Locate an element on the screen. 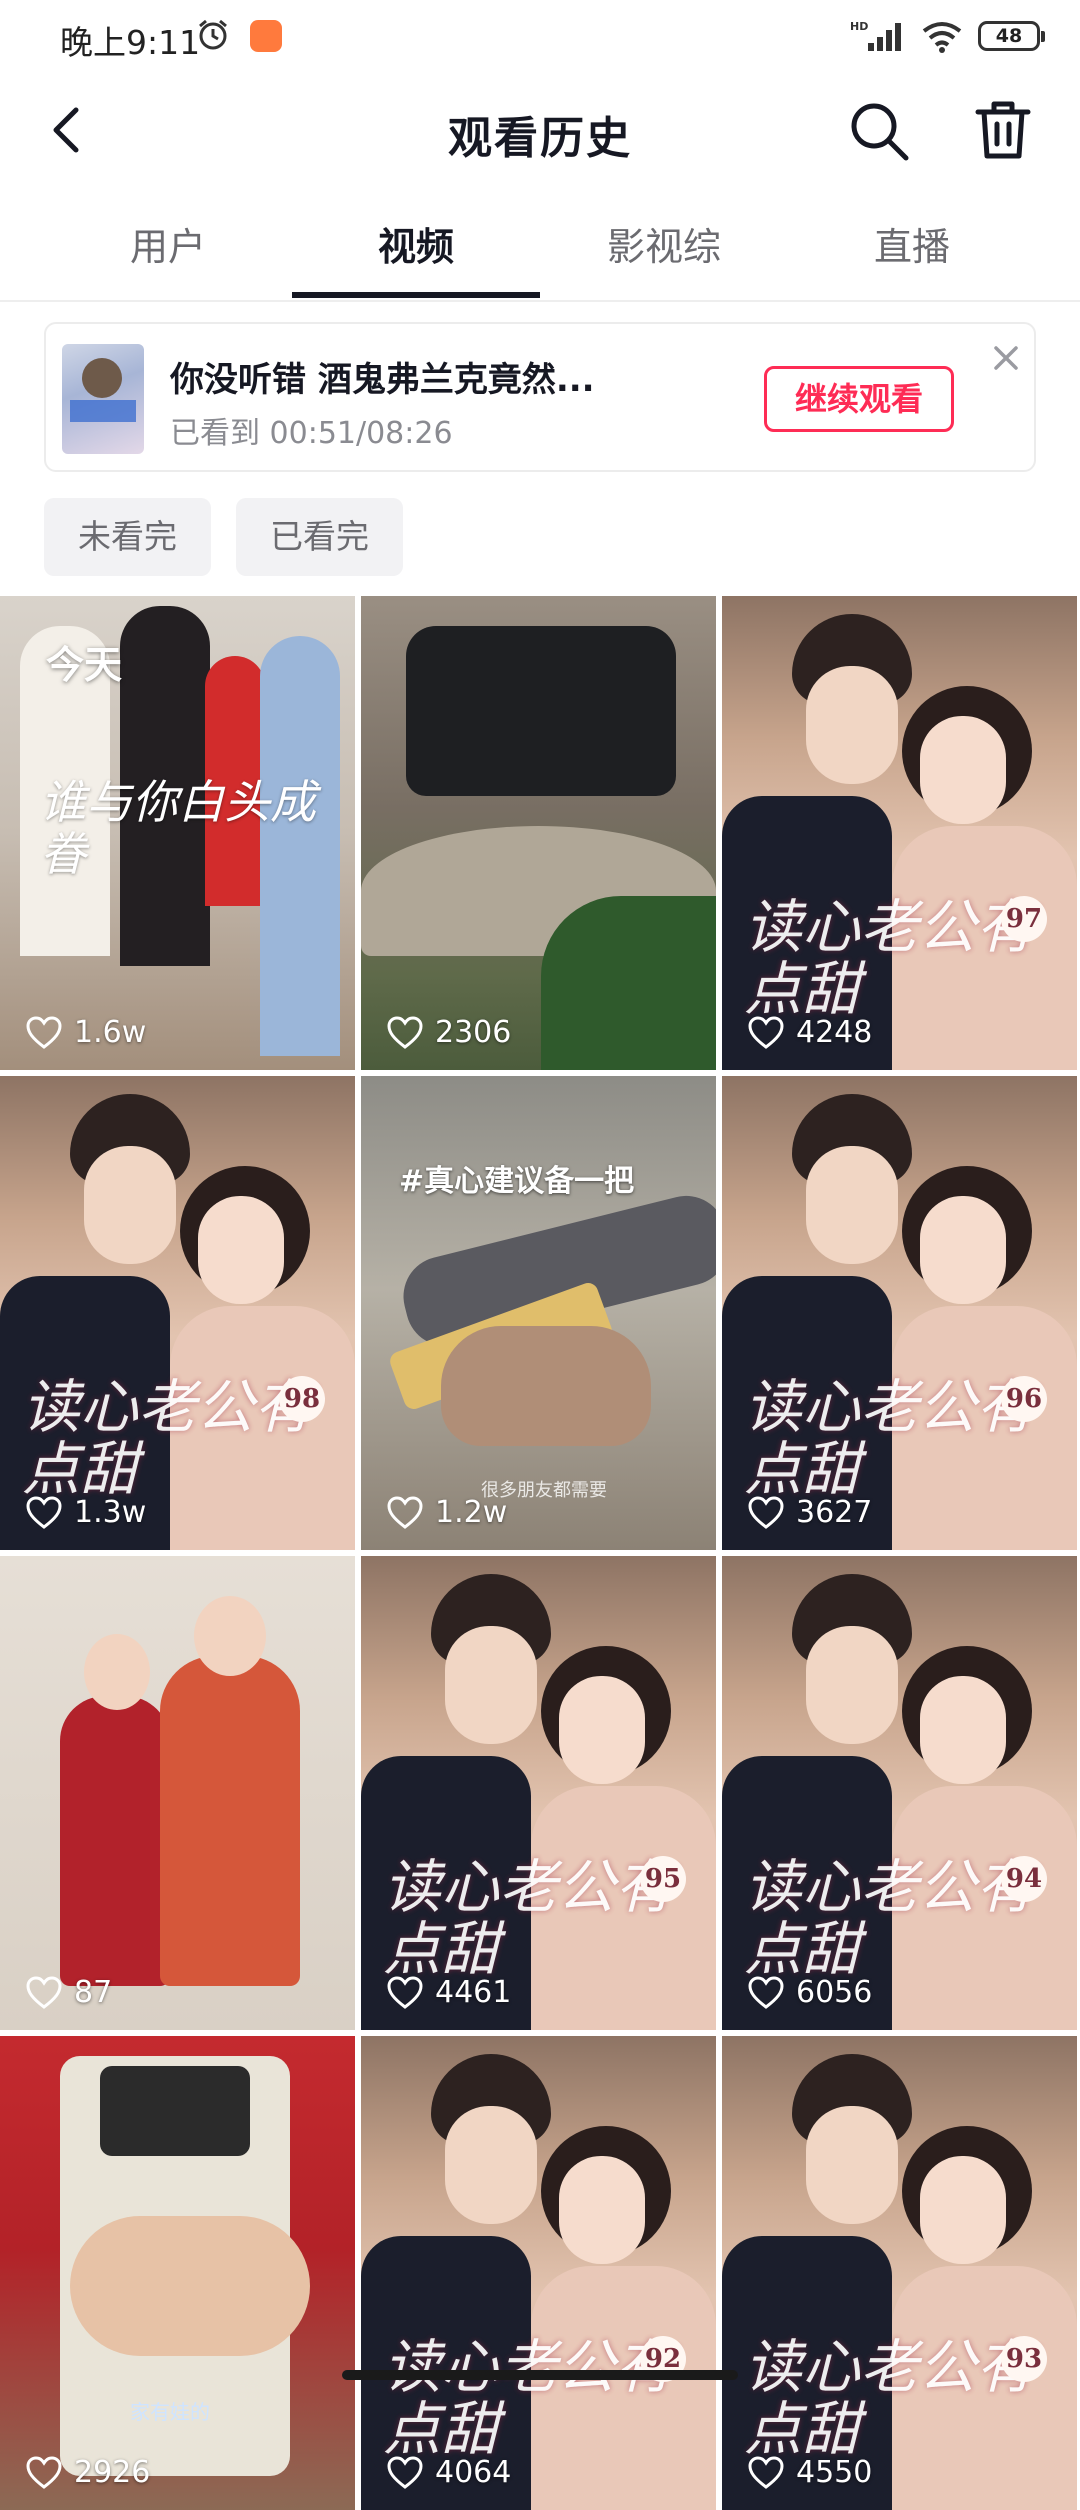  like-count: 4248 is located at coordinates (810, 1032).